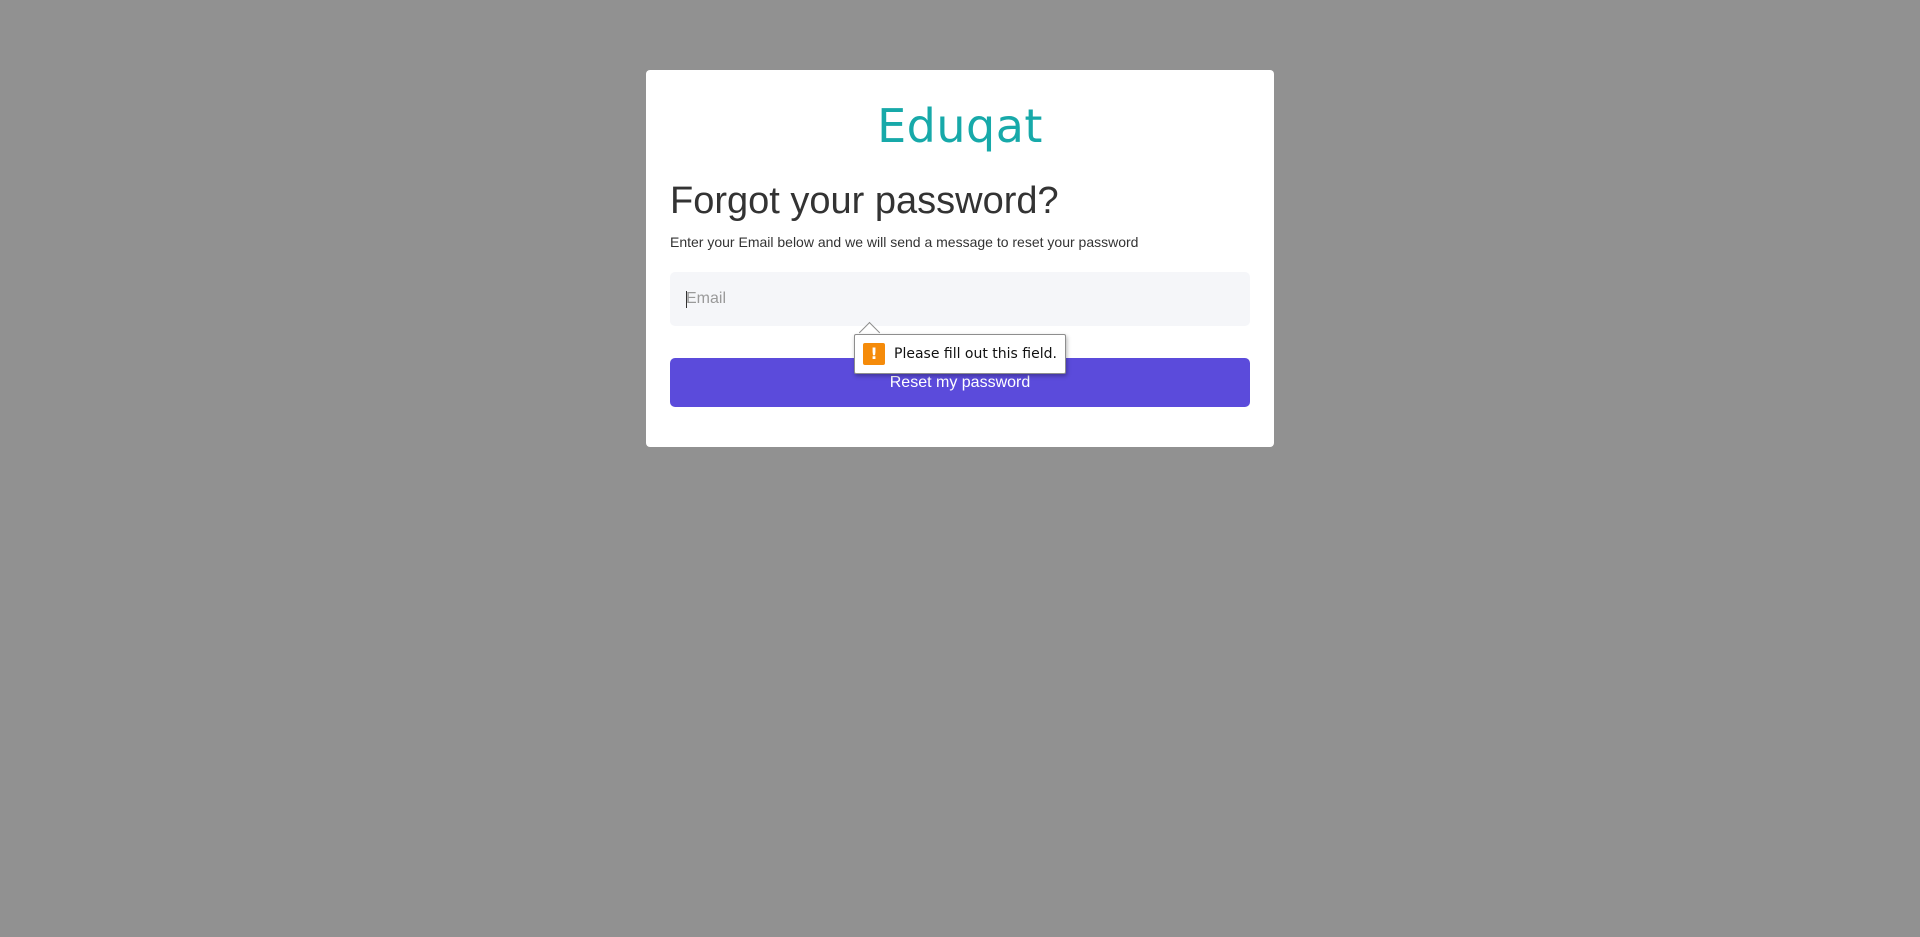  I want to click on eduqat-logo: Eduqat, so click(960, 126).